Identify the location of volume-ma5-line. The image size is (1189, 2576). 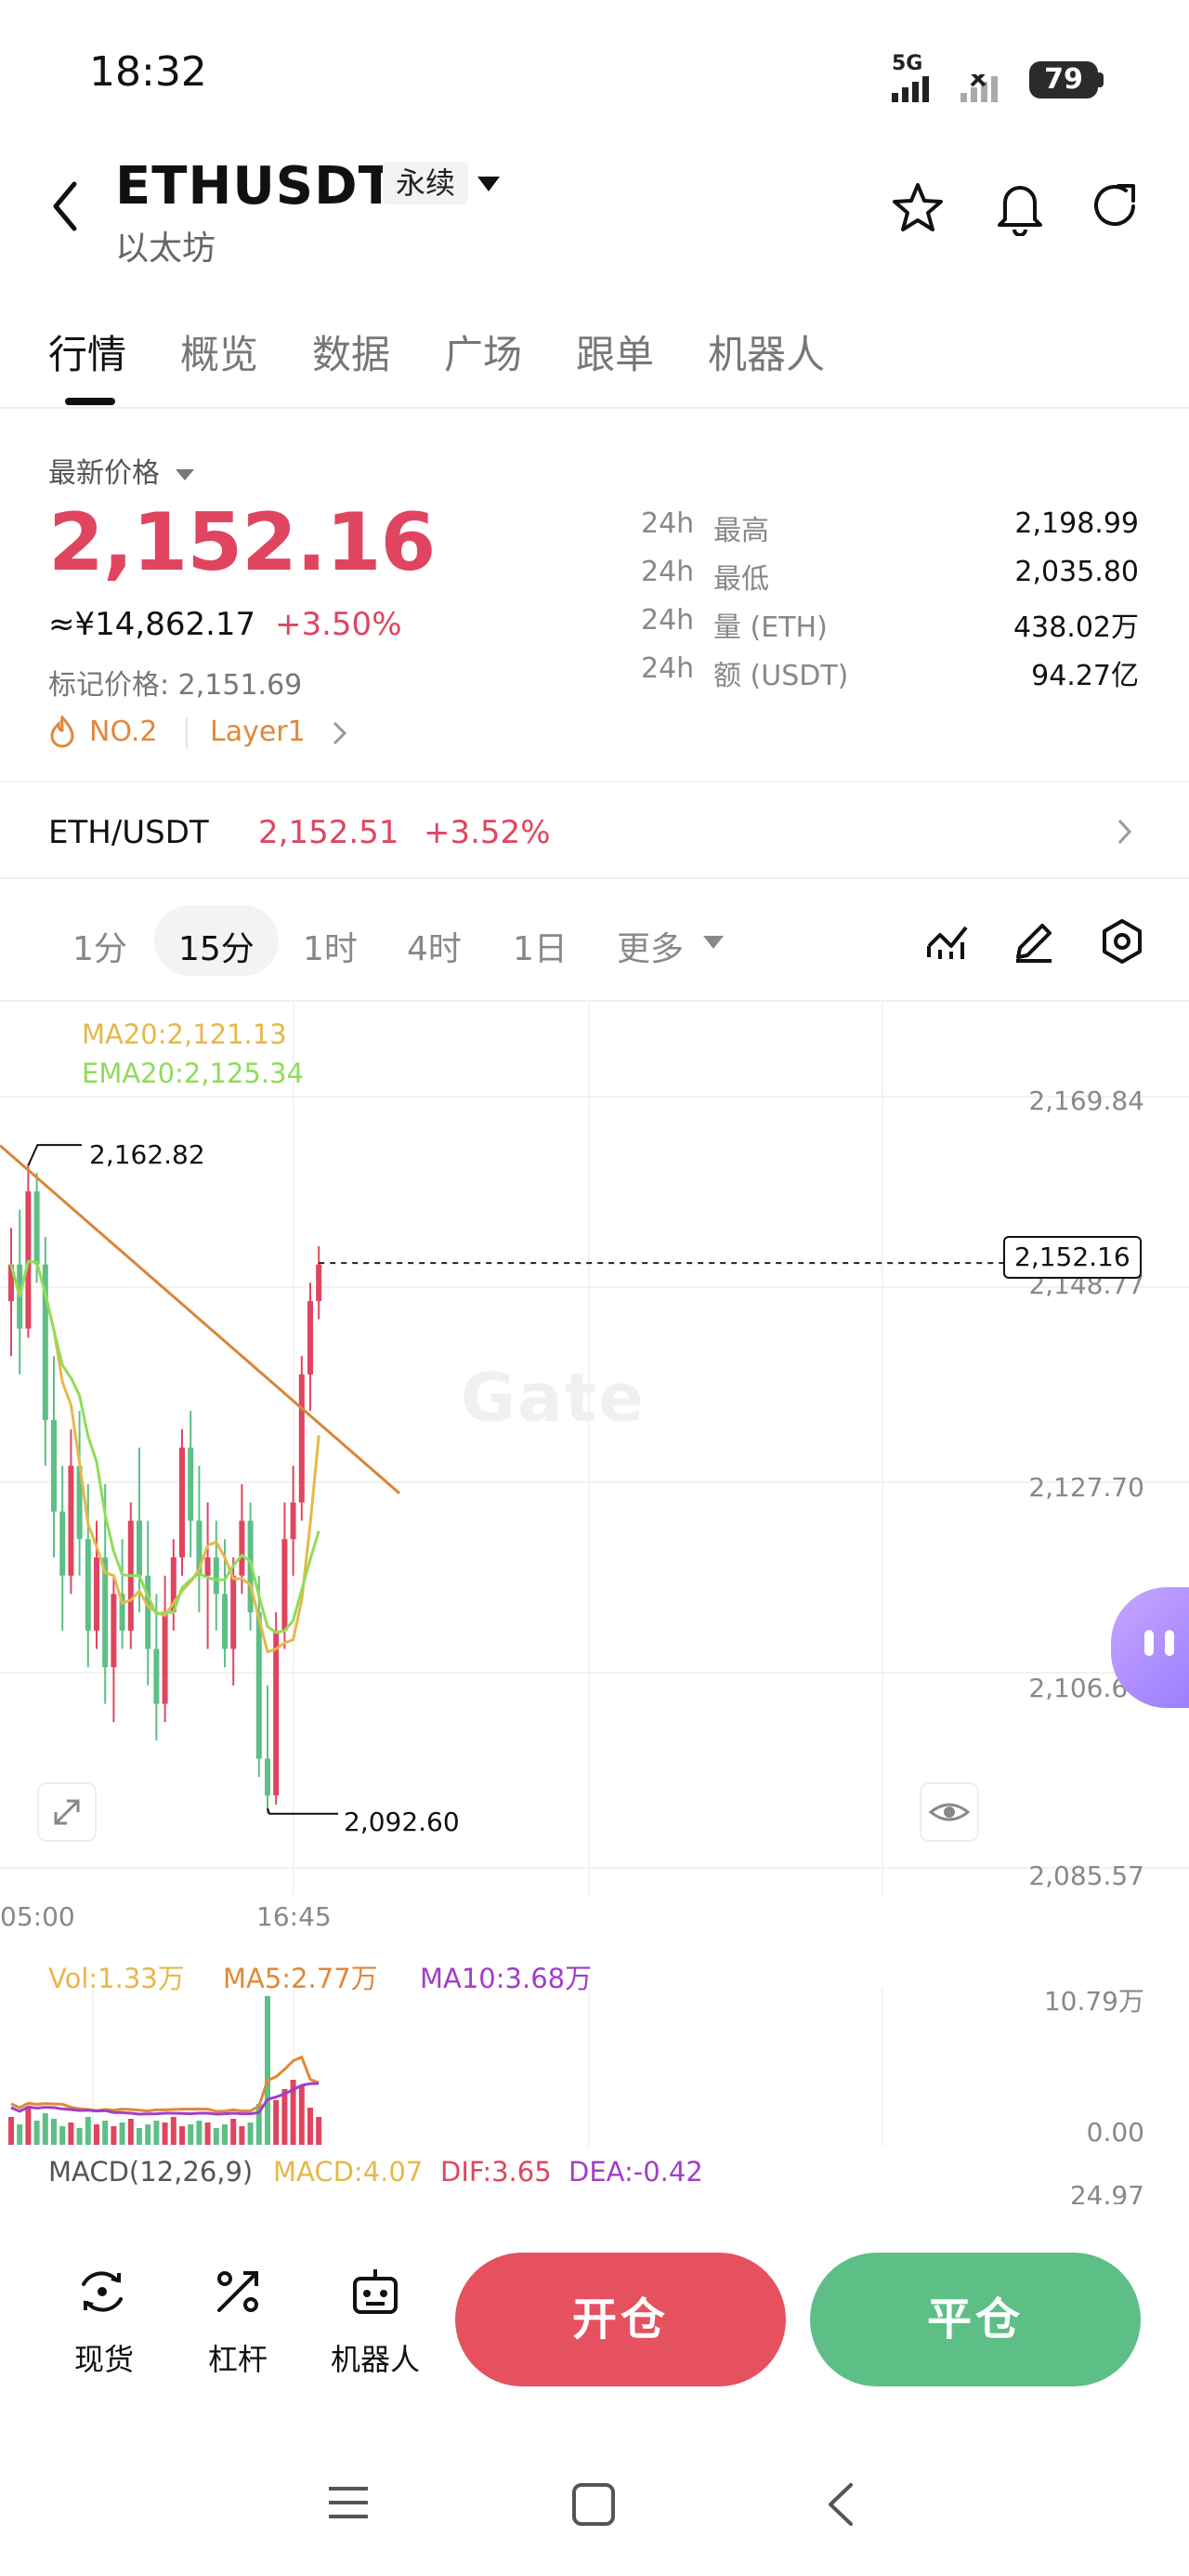
(165, 2084).